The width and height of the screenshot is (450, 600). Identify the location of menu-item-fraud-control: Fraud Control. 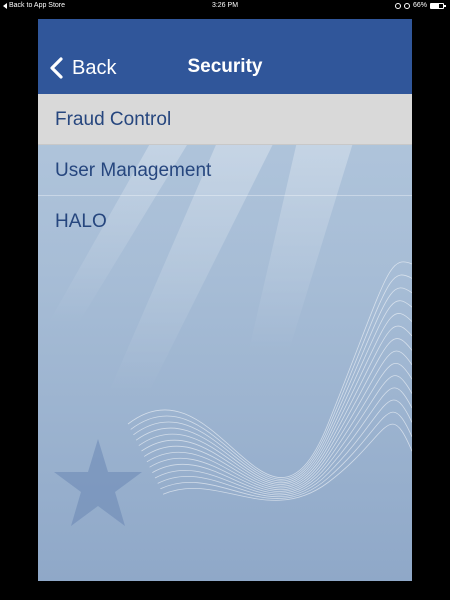
(225, 119).